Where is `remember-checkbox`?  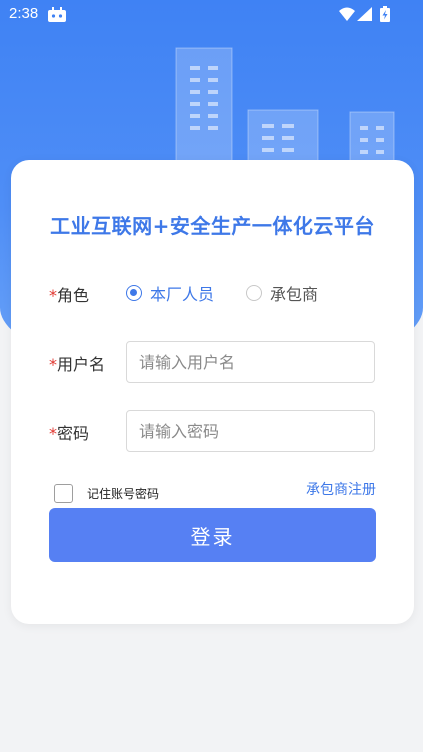
remember-checkbox is located at coordinates (63, 493).